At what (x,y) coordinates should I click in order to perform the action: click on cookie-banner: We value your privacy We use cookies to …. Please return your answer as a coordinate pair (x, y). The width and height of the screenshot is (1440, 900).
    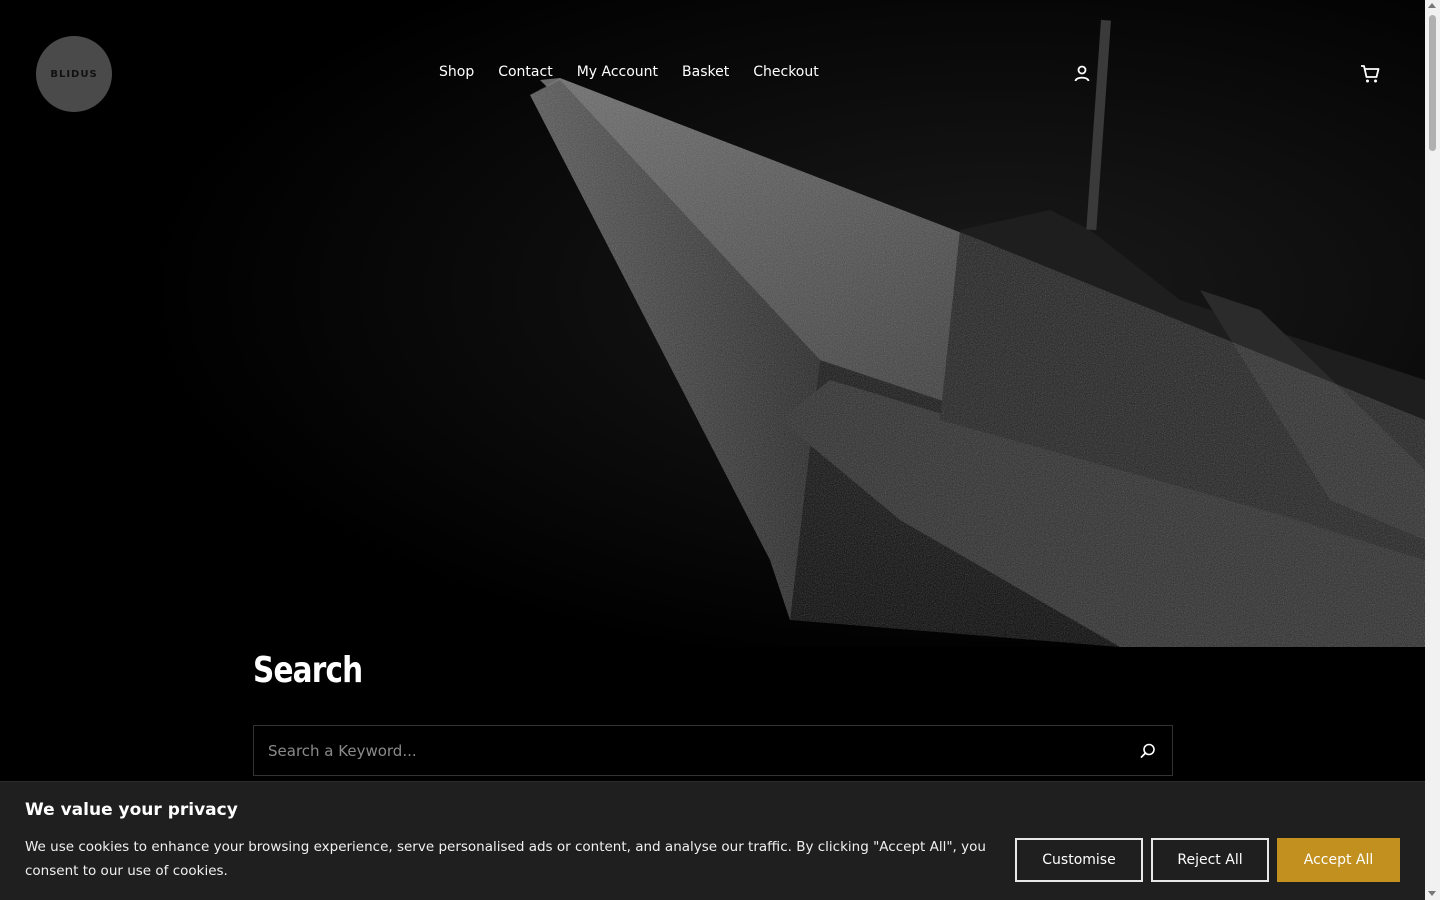
    Looking at the image, I should click on (712, 840).